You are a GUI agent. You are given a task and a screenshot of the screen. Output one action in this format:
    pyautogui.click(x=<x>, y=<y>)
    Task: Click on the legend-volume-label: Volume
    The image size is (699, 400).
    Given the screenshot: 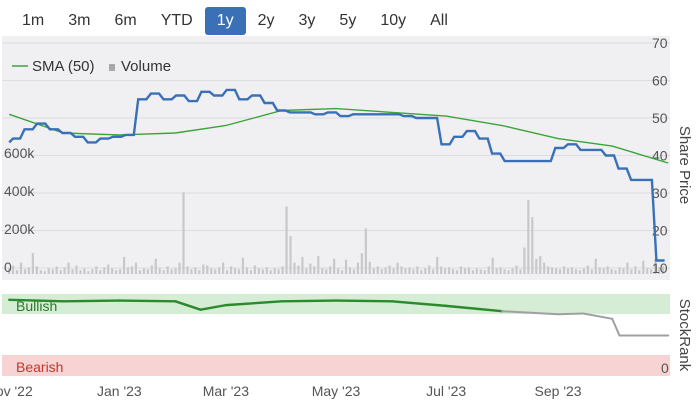 What is the action you would take?
    pyautogui.click(x=146, y=66)
    